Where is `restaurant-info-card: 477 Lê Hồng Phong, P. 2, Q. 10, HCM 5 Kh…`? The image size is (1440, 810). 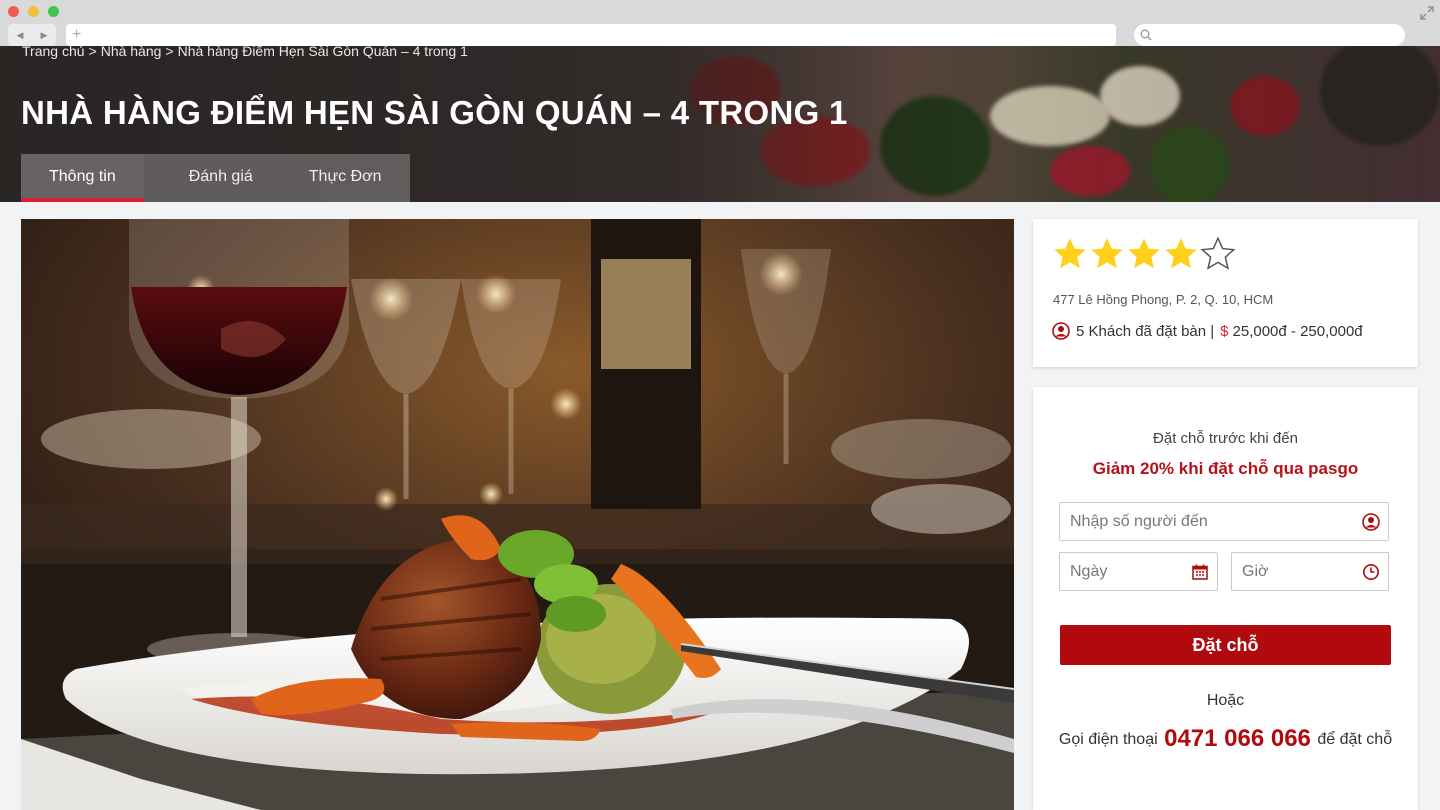
restaurant-info-card: 477 Lê Hồng Phong, P. 2, Q. 10, HCM 5 Kh… is located at coordinates (1225, 293).